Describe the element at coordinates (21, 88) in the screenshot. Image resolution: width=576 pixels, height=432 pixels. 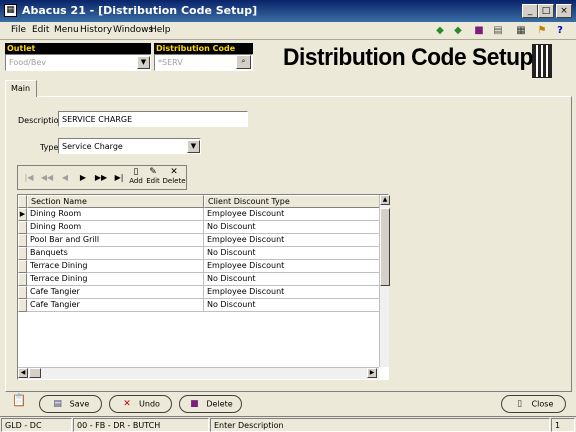
I see `tab-main: Main` at that location.